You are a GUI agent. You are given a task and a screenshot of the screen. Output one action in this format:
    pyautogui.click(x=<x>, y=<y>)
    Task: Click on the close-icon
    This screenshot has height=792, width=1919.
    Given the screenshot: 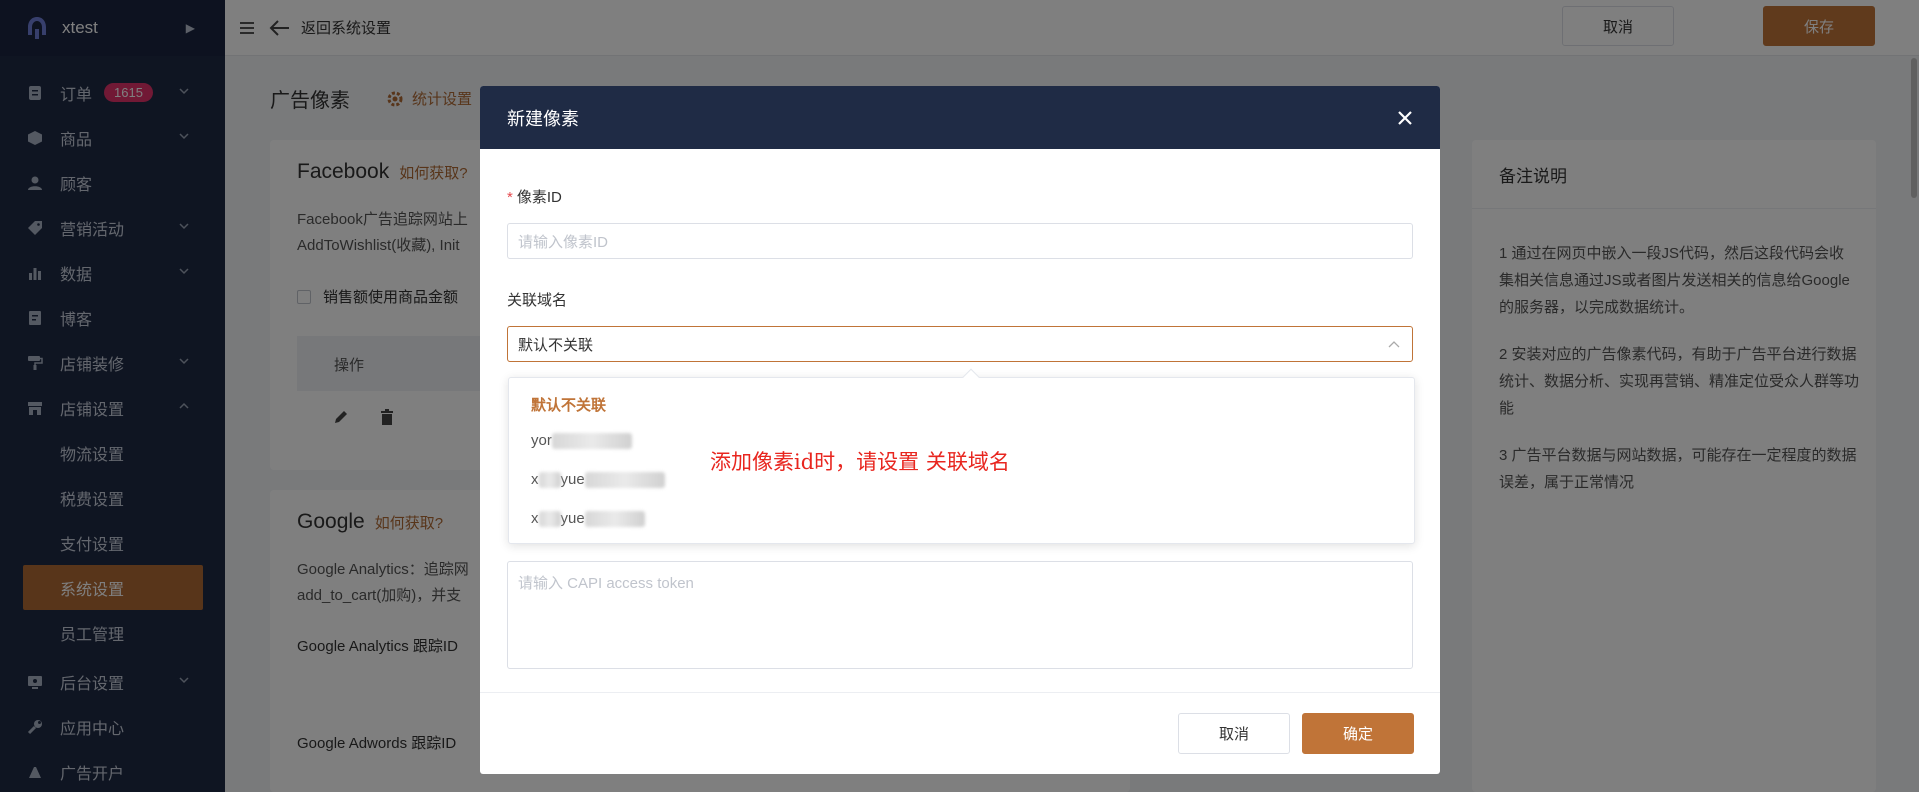 What is the action you would take?
    pyautogui.click(x=1405, y=118)
    